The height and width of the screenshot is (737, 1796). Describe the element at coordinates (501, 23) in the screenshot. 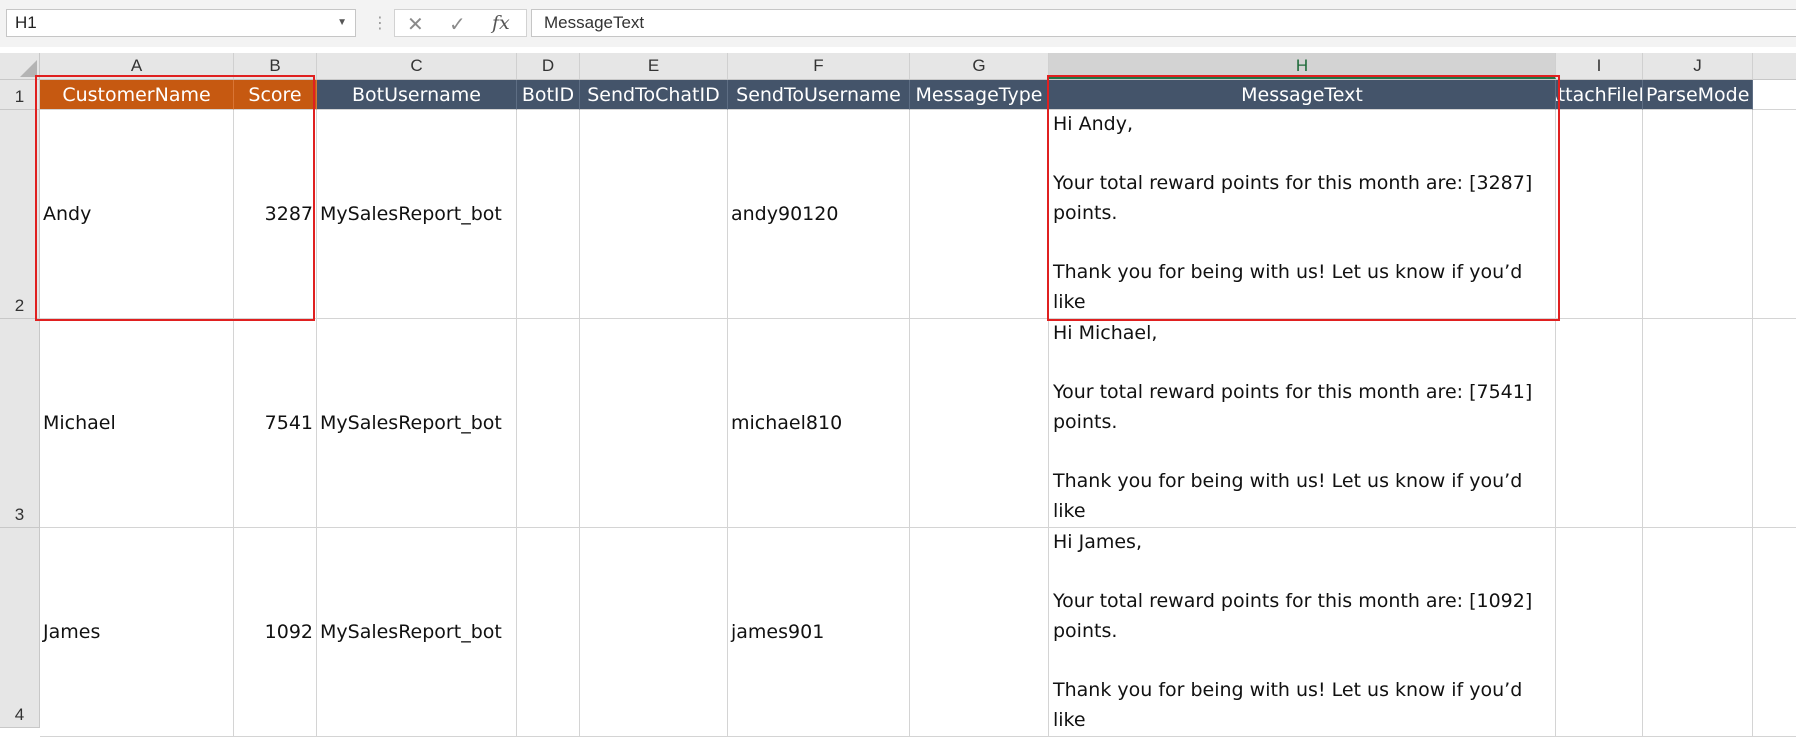

I see `insert-function-icon: fx` at that location.